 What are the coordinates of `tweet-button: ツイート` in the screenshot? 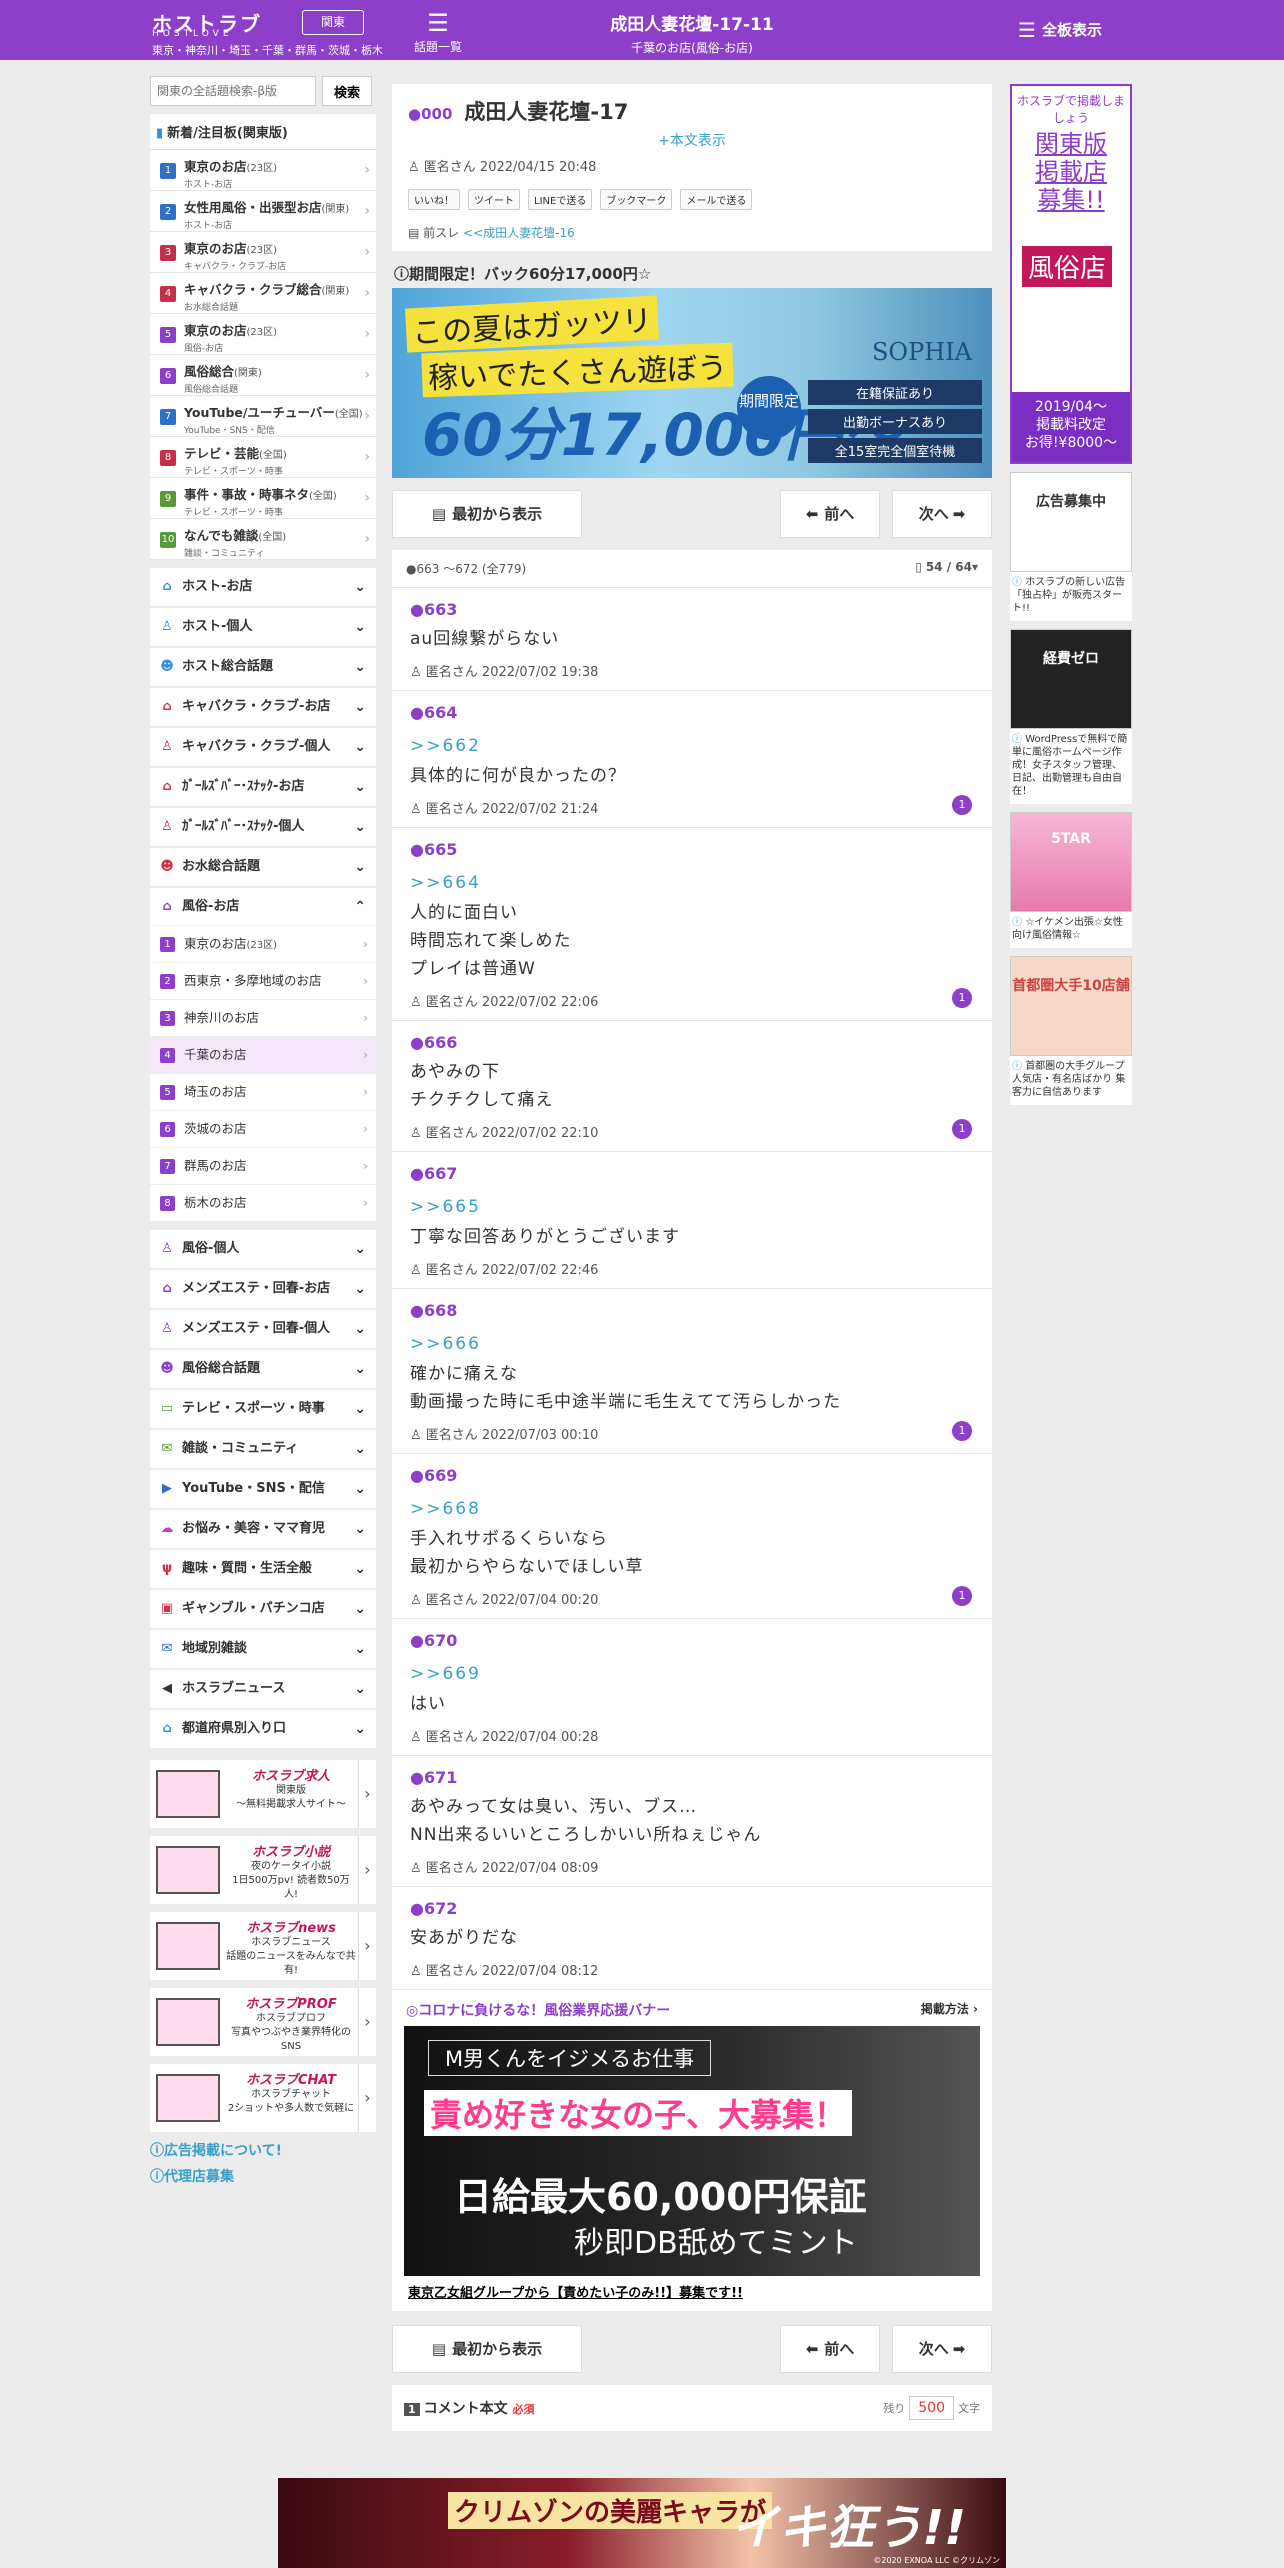 It's located at (494, 199).